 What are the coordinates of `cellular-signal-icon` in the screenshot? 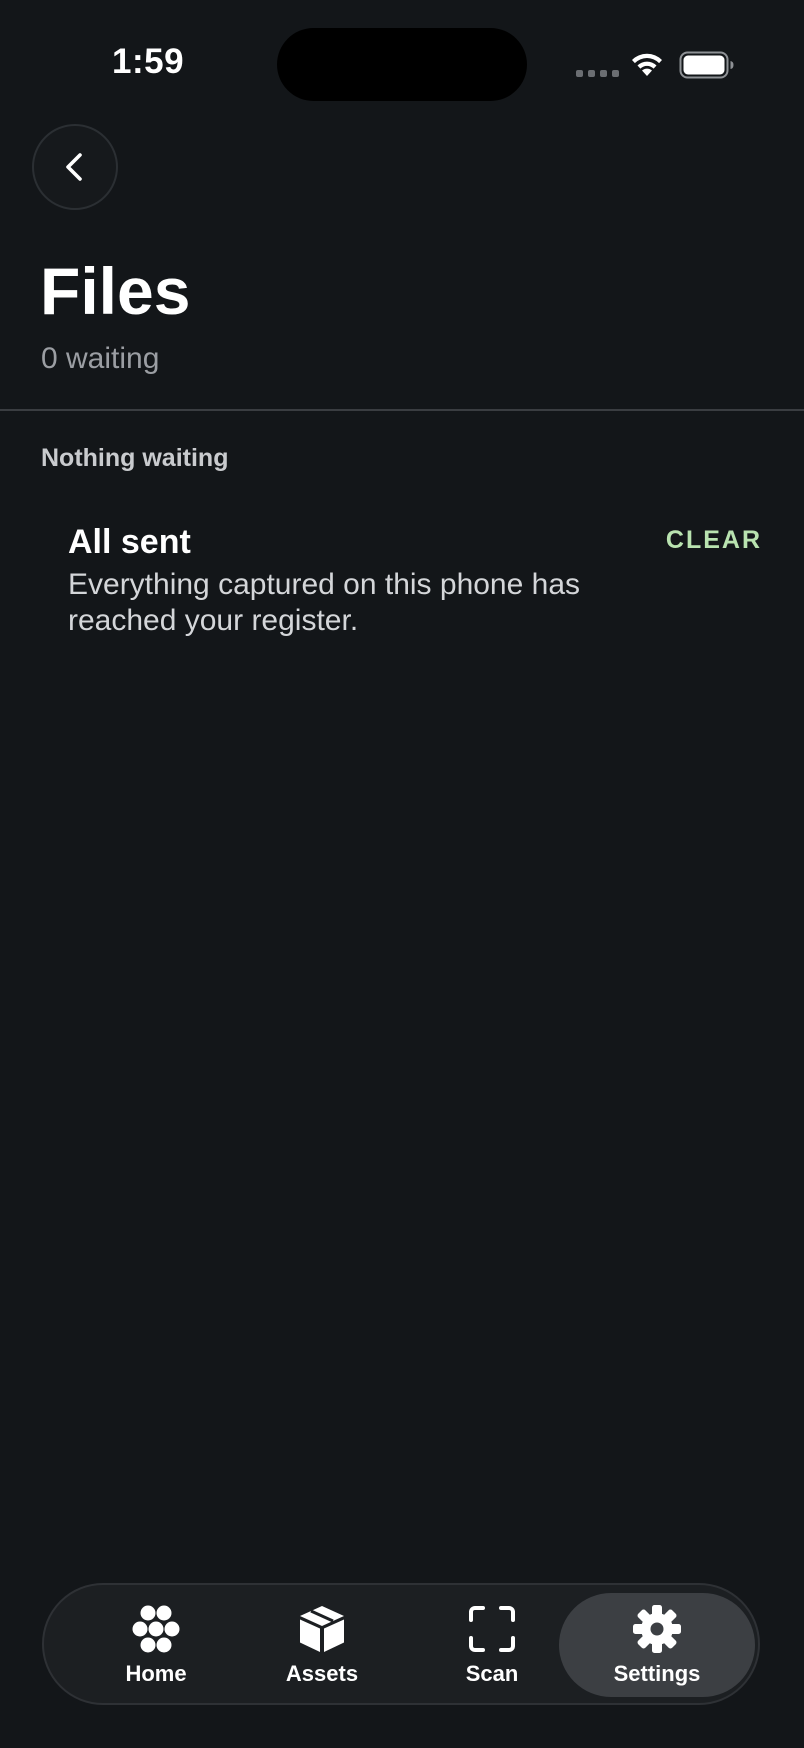 It's located at (597, 73).